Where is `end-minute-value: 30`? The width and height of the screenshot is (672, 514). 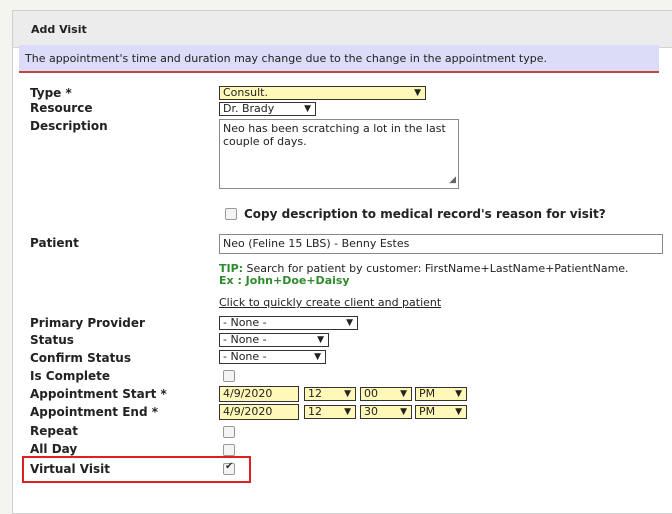 end-minute-value: 30 is located at coordinates (371, 411).